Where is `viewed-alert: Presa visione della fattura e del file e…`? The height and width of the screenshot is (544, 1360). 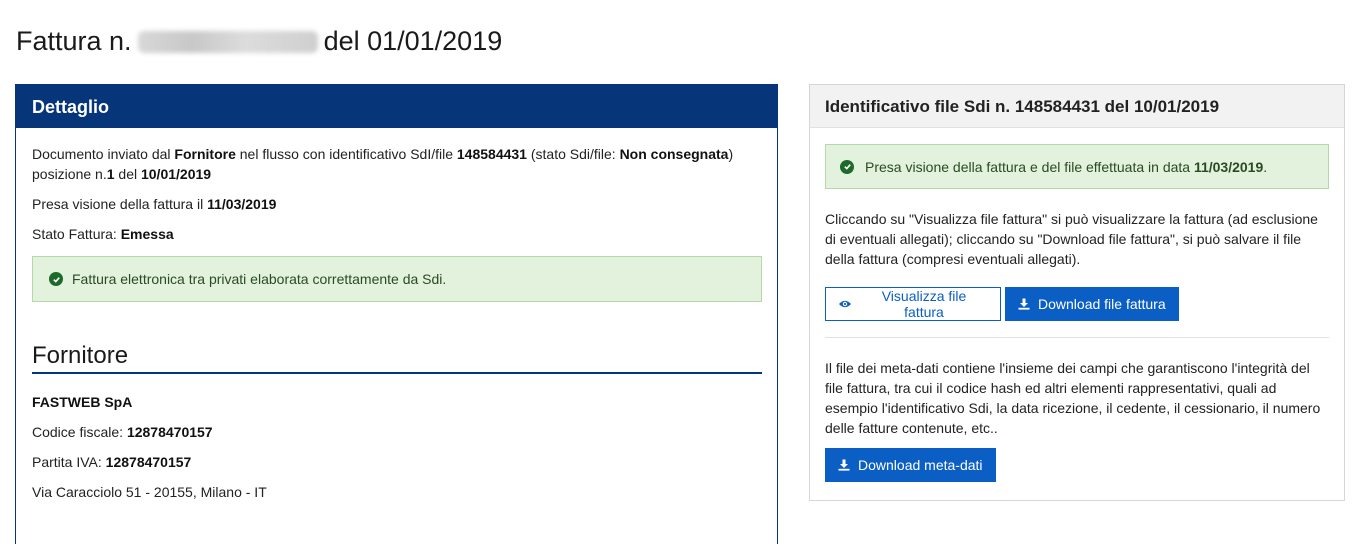 viewed-alert: Presa visione della fattura e del file e… is located at coordinates (1077, 166).